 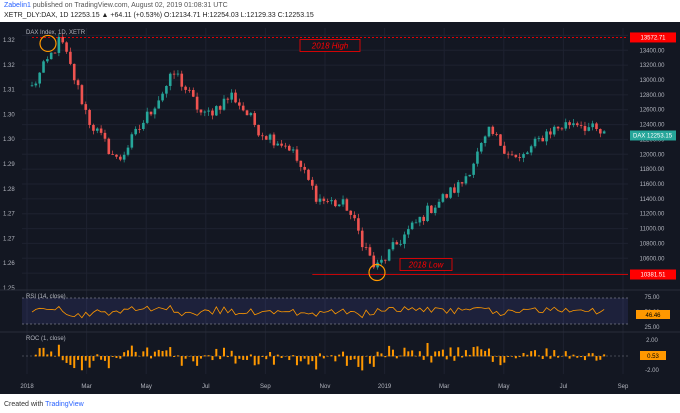 What do you see at coordinates (64, 404) in the screenshot?
I see `tradingview-logo: TradingView` at bounding box center [64, 404].